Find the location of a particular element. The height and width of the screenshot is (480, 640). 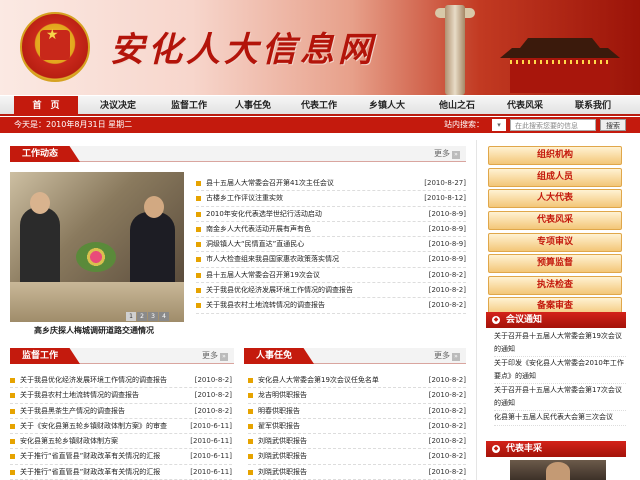

personnel-title: 人事任免 is located at coordinates (279, 356).